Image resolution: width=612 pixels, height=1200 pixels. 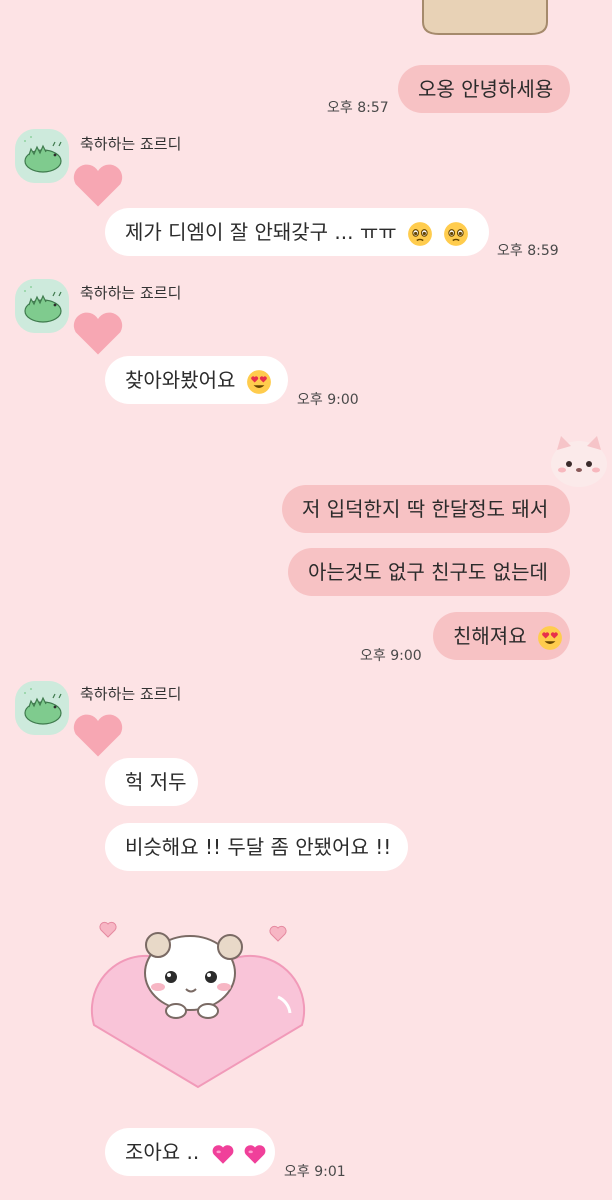 What do you see at coordinates (485, 19) in the screenshot?
I see `partial-sticker` at bounding box center [485, 19].